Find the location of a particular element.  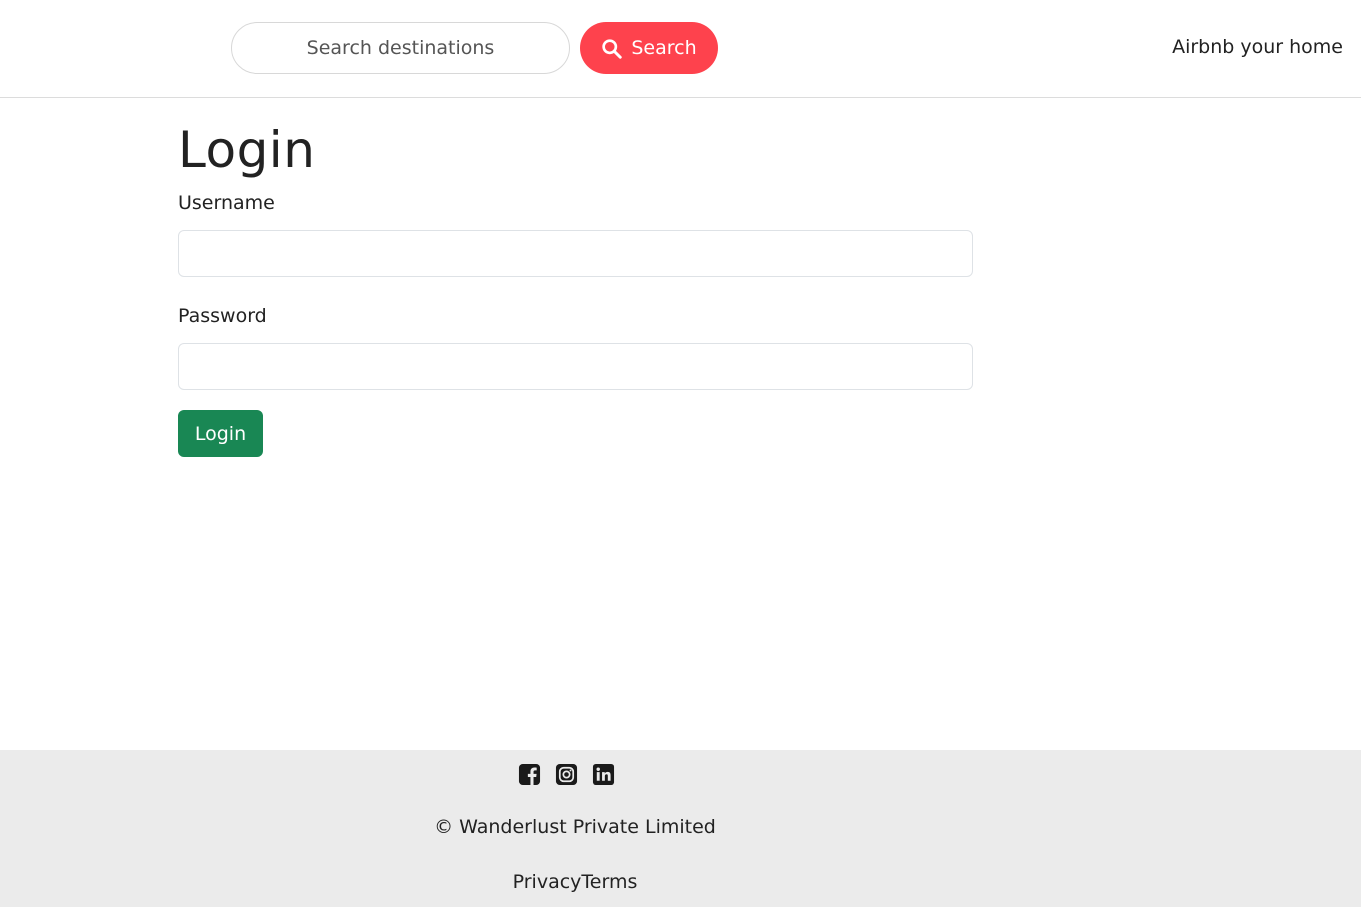

copyright-text: © Wanderlust Private Limited is located at coordinates (575, 827).